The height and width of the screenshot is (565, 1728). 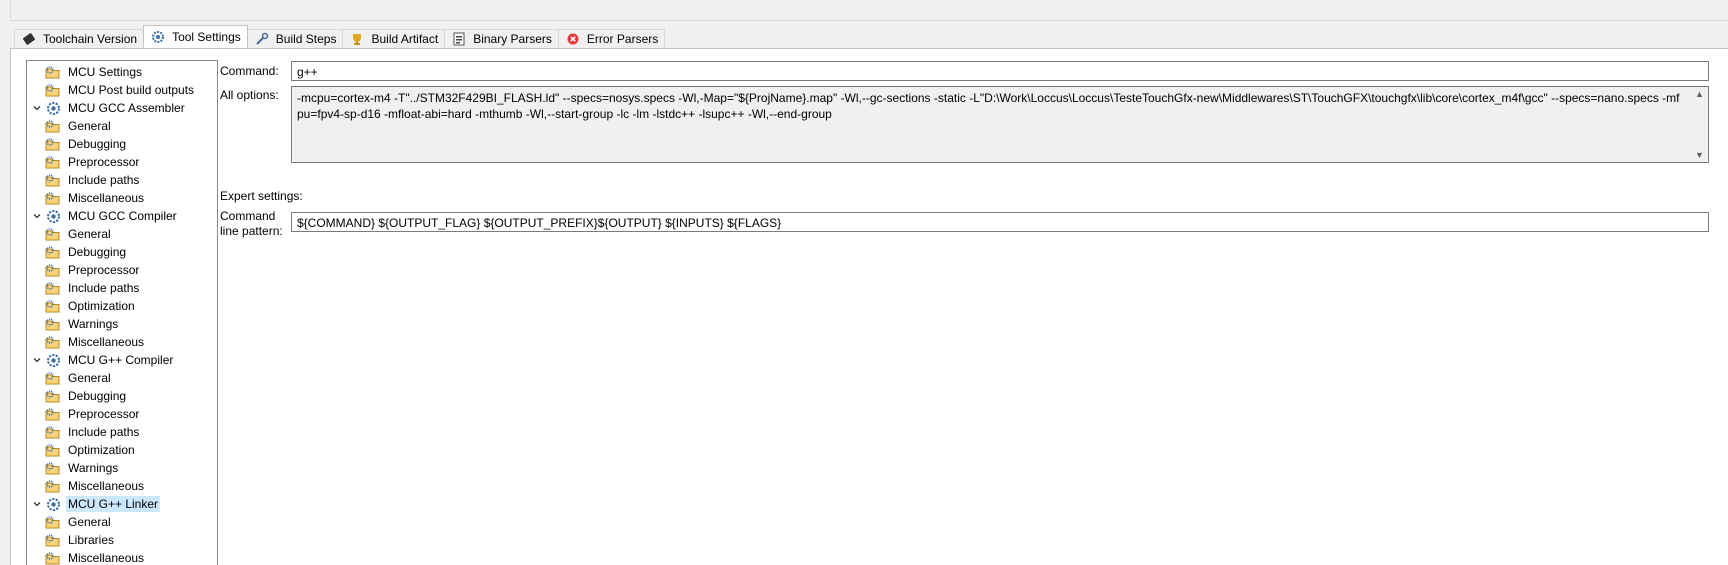 What do you see at coordinates (251, 231) in the screenshot?
I see `command-line-pattern-label-line2: line pattern:` at bounding box center [251, 231].